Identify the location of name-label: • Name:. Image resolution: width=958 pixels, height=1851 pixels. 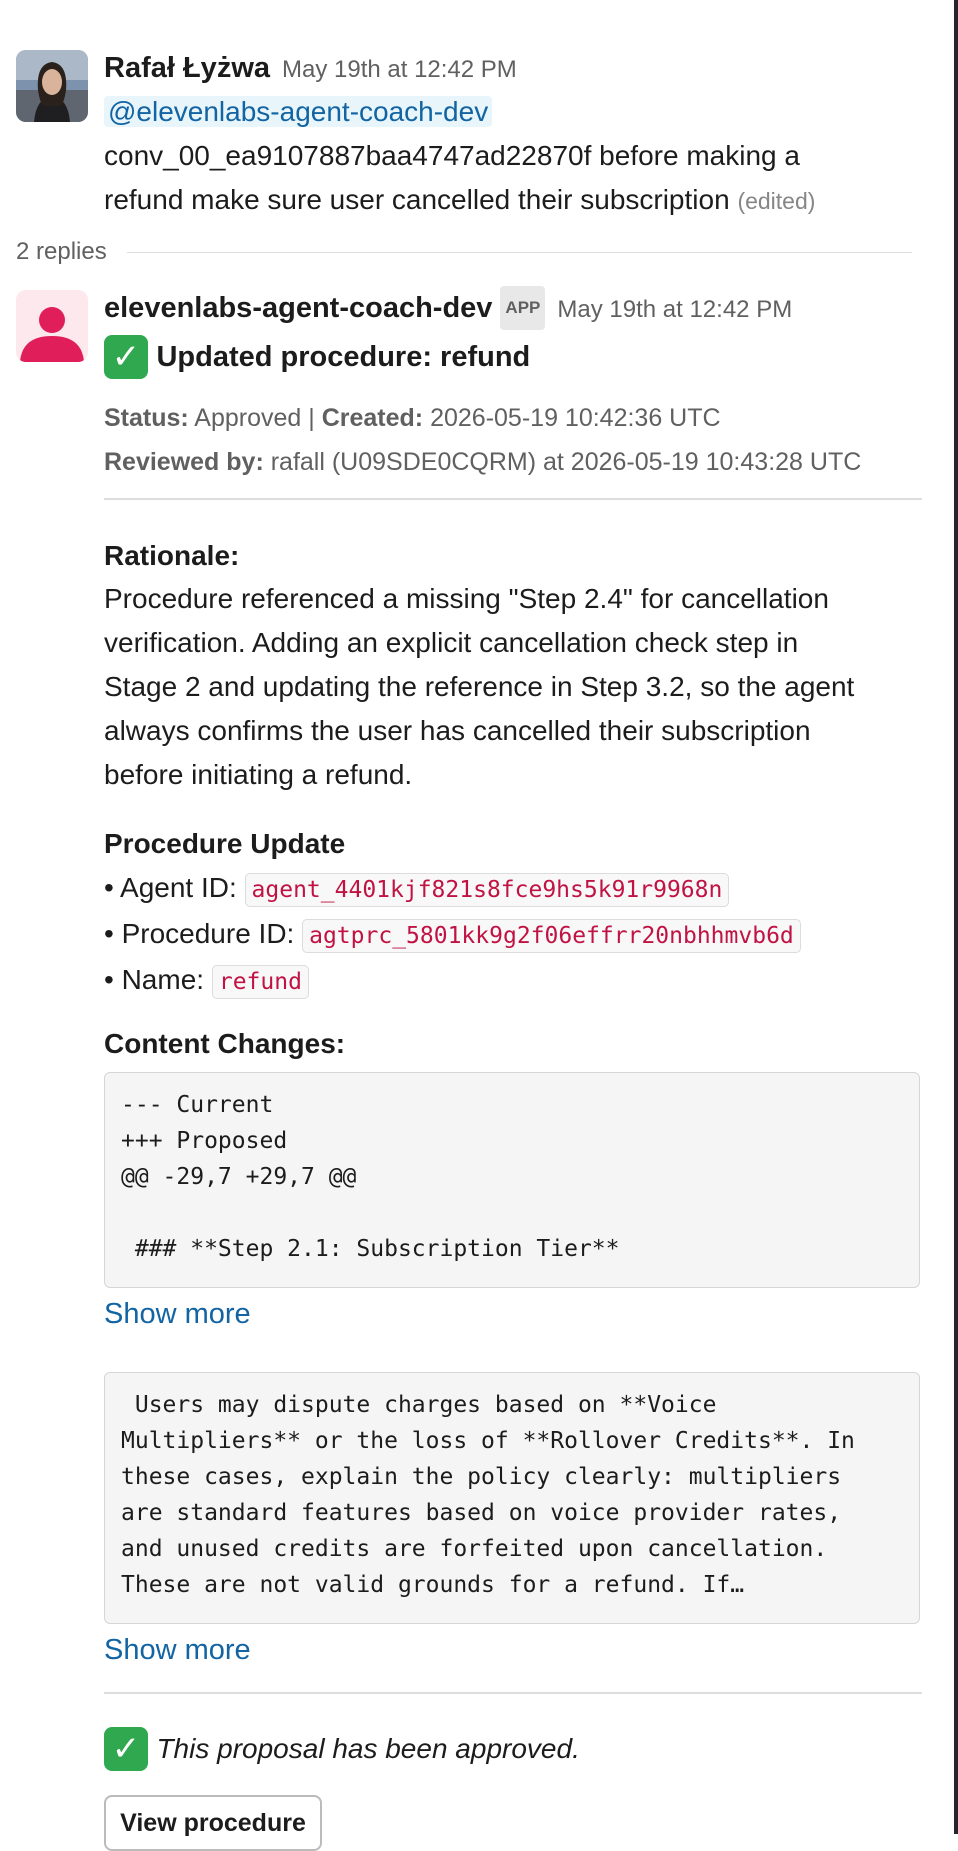
(158, 979).